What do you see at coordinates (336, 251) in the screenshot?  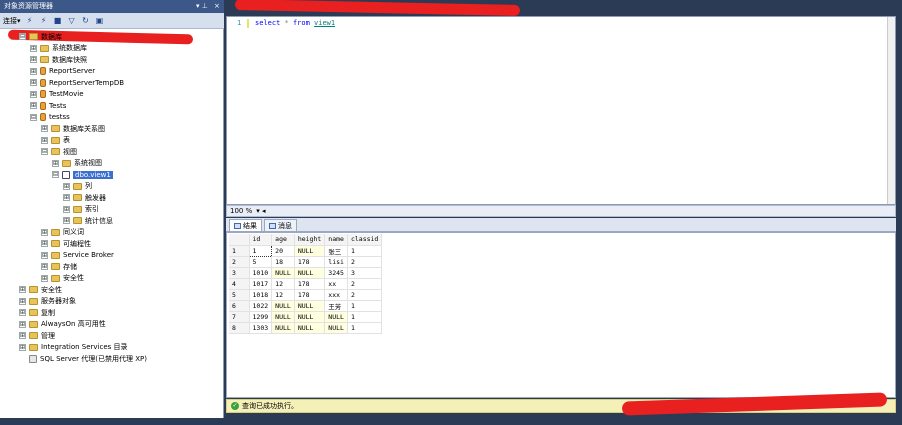 I see `table-cell: 张三` at bounding box center [336, 251].